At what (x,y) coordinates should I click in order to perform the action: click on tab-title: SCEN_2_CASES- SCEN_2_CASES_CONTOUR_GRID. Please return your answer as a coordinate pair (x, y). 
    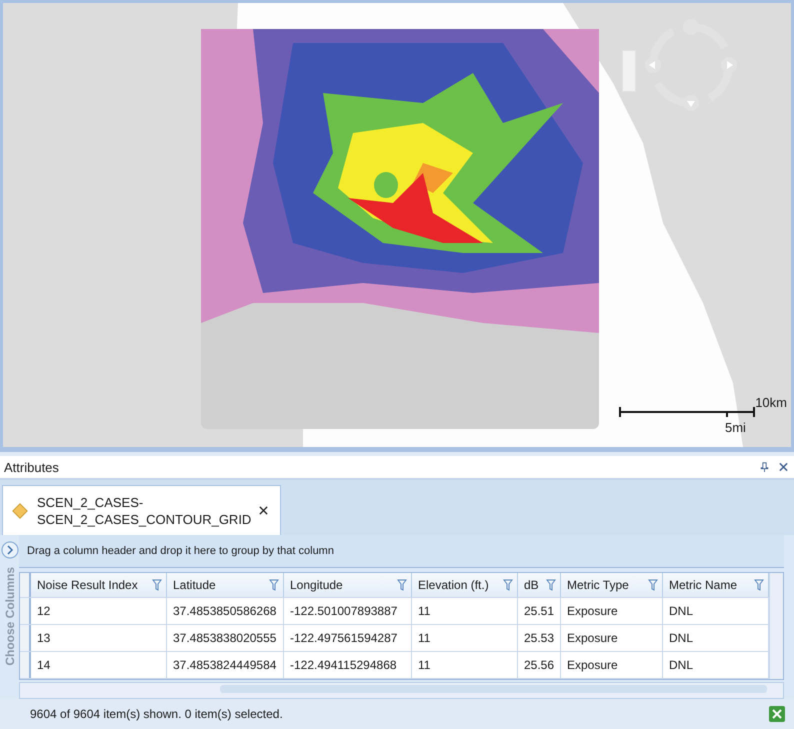
    Looking at the image, I should click on (144, 511).